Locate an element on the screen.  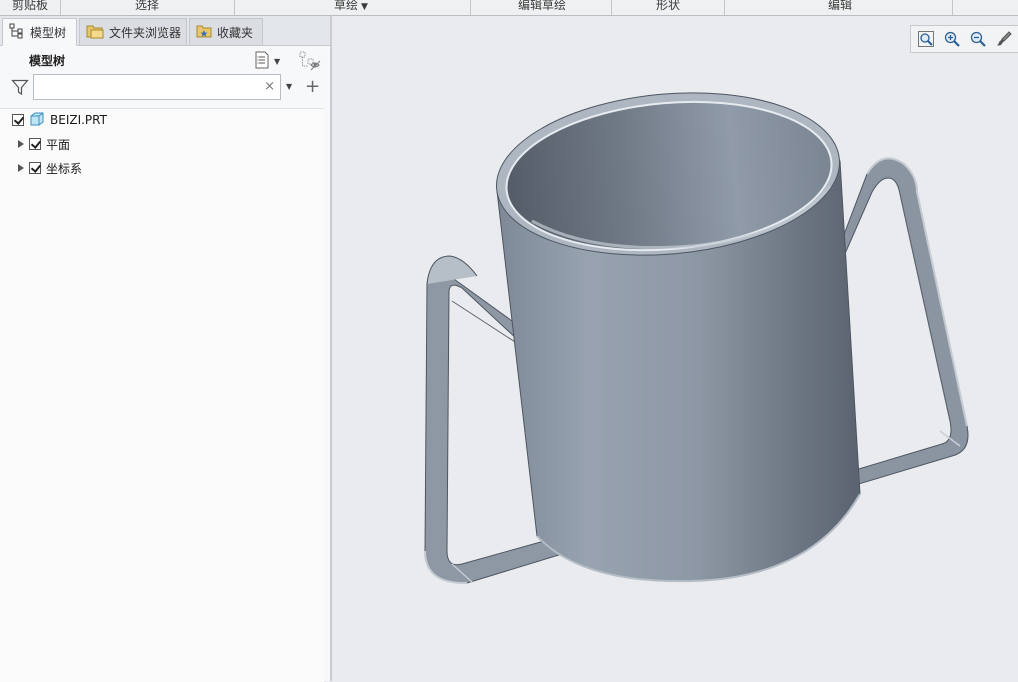
folder-browser-icon is located at coordinates (95, 32).